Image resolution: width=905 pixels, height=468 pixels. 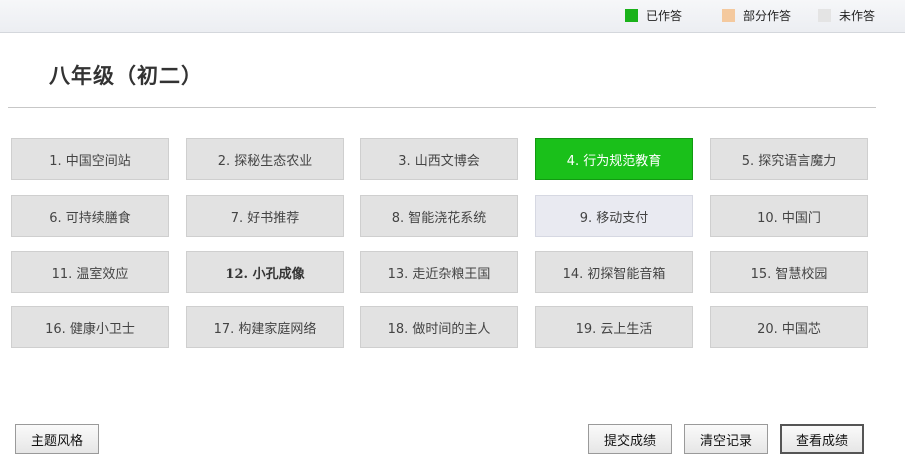 I want to click on legend-answered: 已作答, so click(x=653, y=15).